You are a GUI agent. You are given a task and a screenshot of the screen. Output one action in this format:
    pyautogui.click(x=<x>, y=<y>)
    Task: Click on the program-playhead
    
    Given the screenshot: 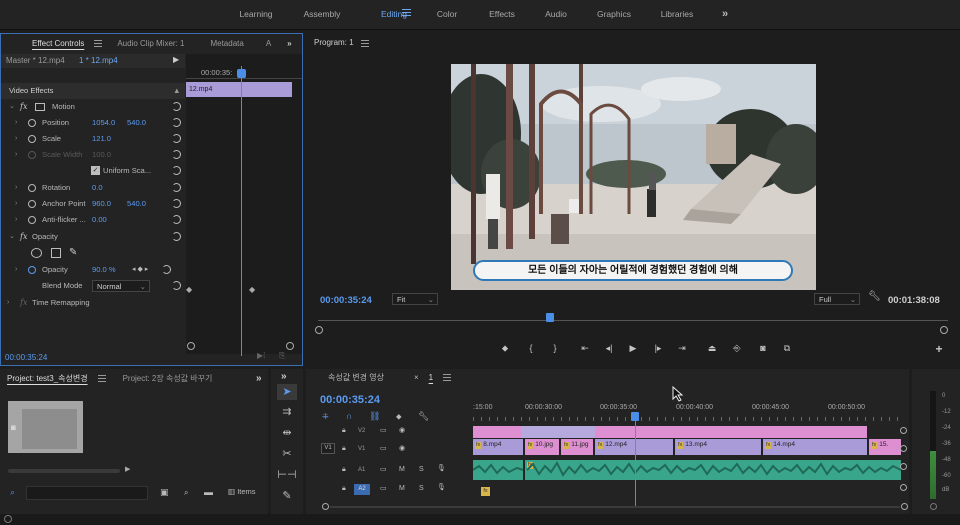 What is the action you would take?
    pyautogui.click(x=550, y=317)
    